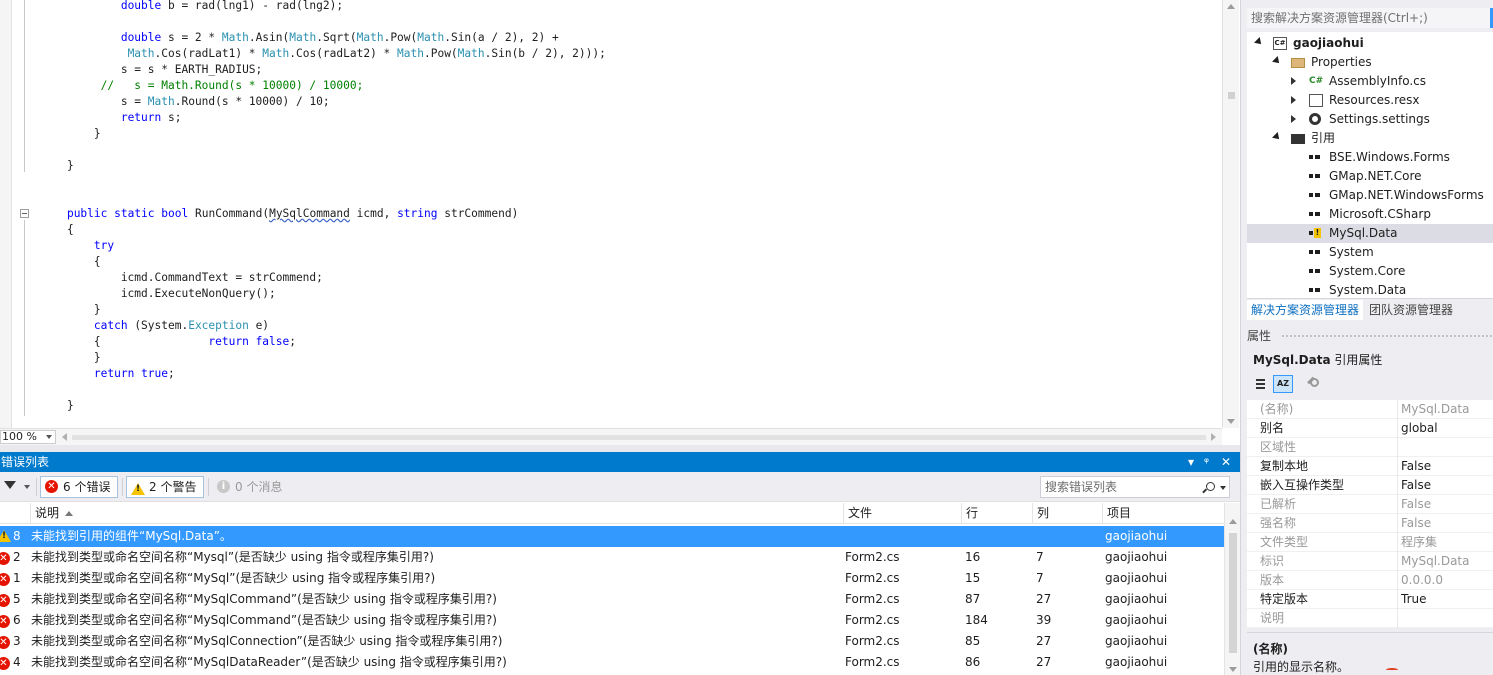  I want to click on tree-item: GMap.NET.WindowsForms, so click(1370, 195).